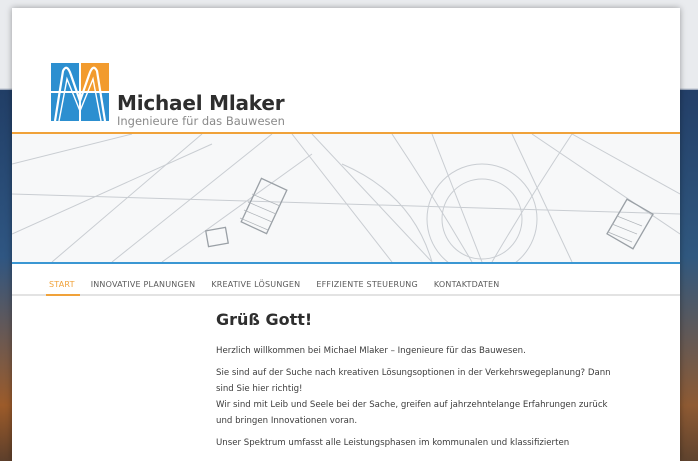 The height and width of the screenshot is (461, 698). Describe the element at coordinates (367, 284) in the screenshot. I see `nav-item-effiziente-steuerung: EFFIZIENTE STEUERUNG` at that location.